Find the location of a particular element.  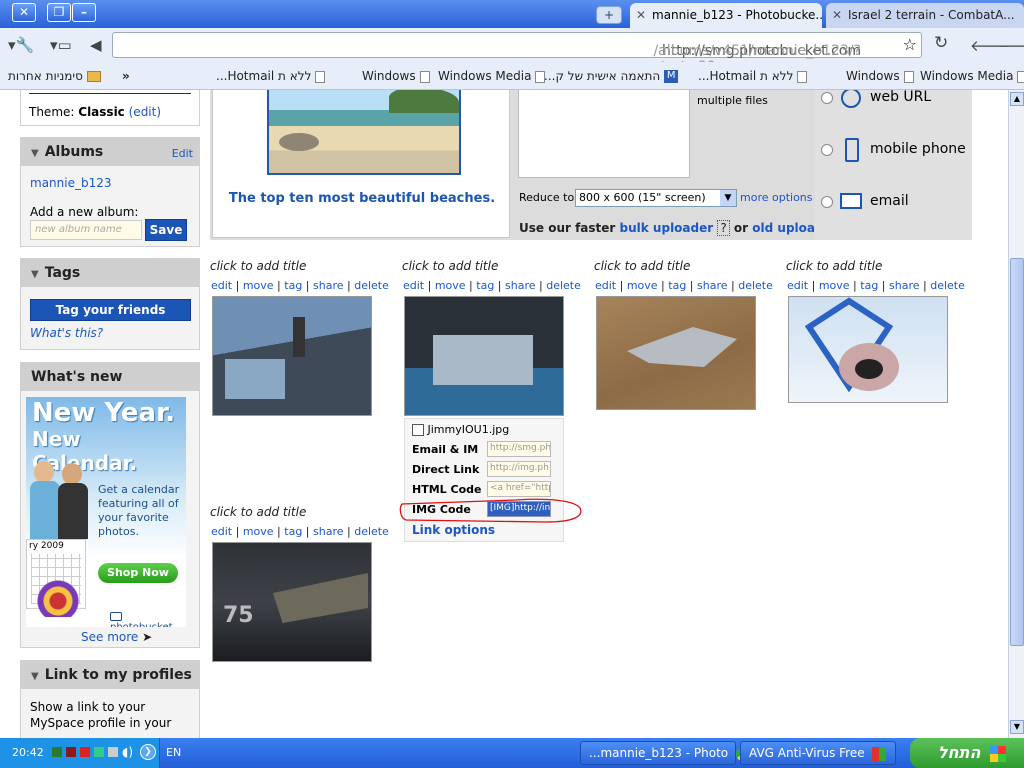

mobile-phone-radio is located at coordinates (827, 150).